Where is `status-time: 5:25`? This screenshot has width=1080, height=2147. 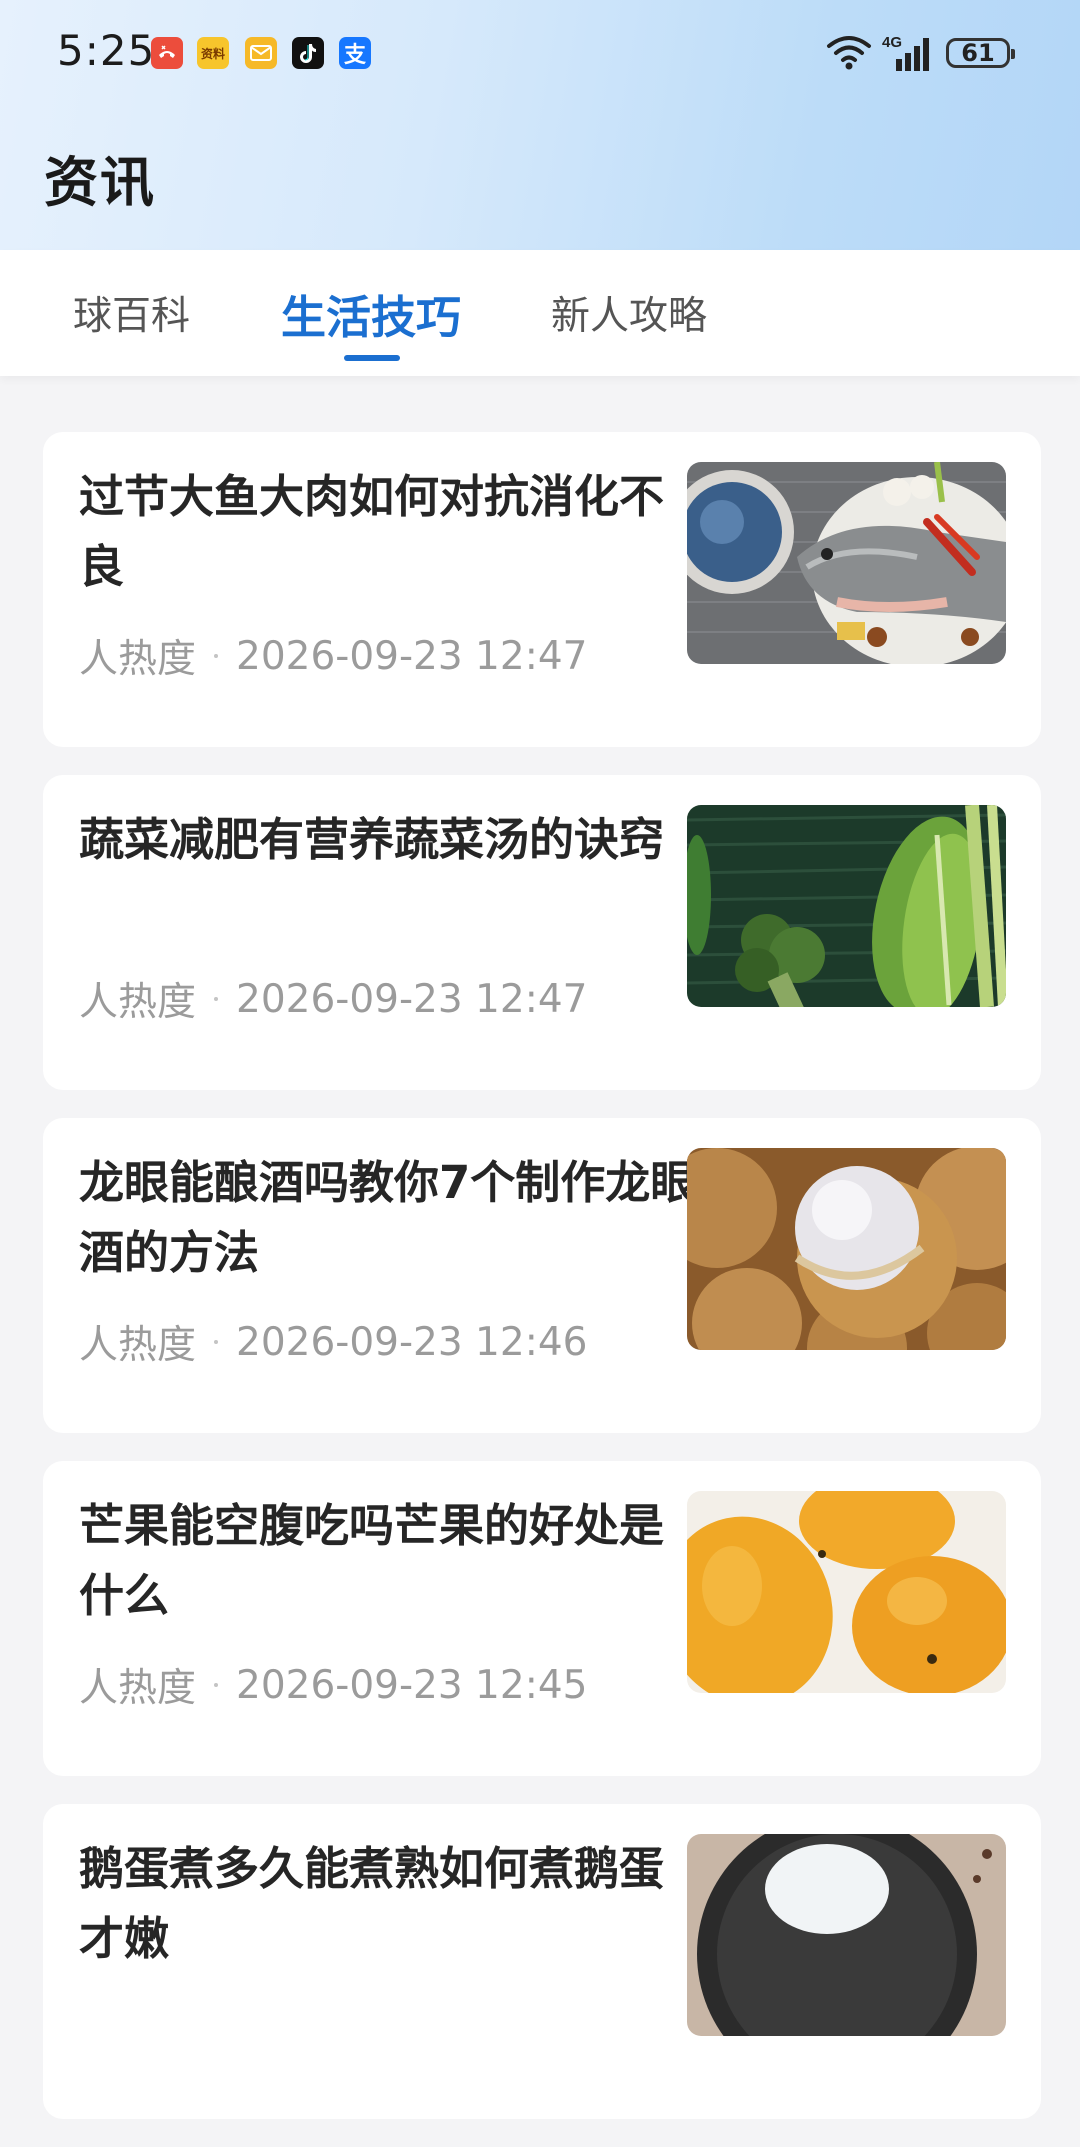 status-time: 5:25 is located at coordinates (106, 50).